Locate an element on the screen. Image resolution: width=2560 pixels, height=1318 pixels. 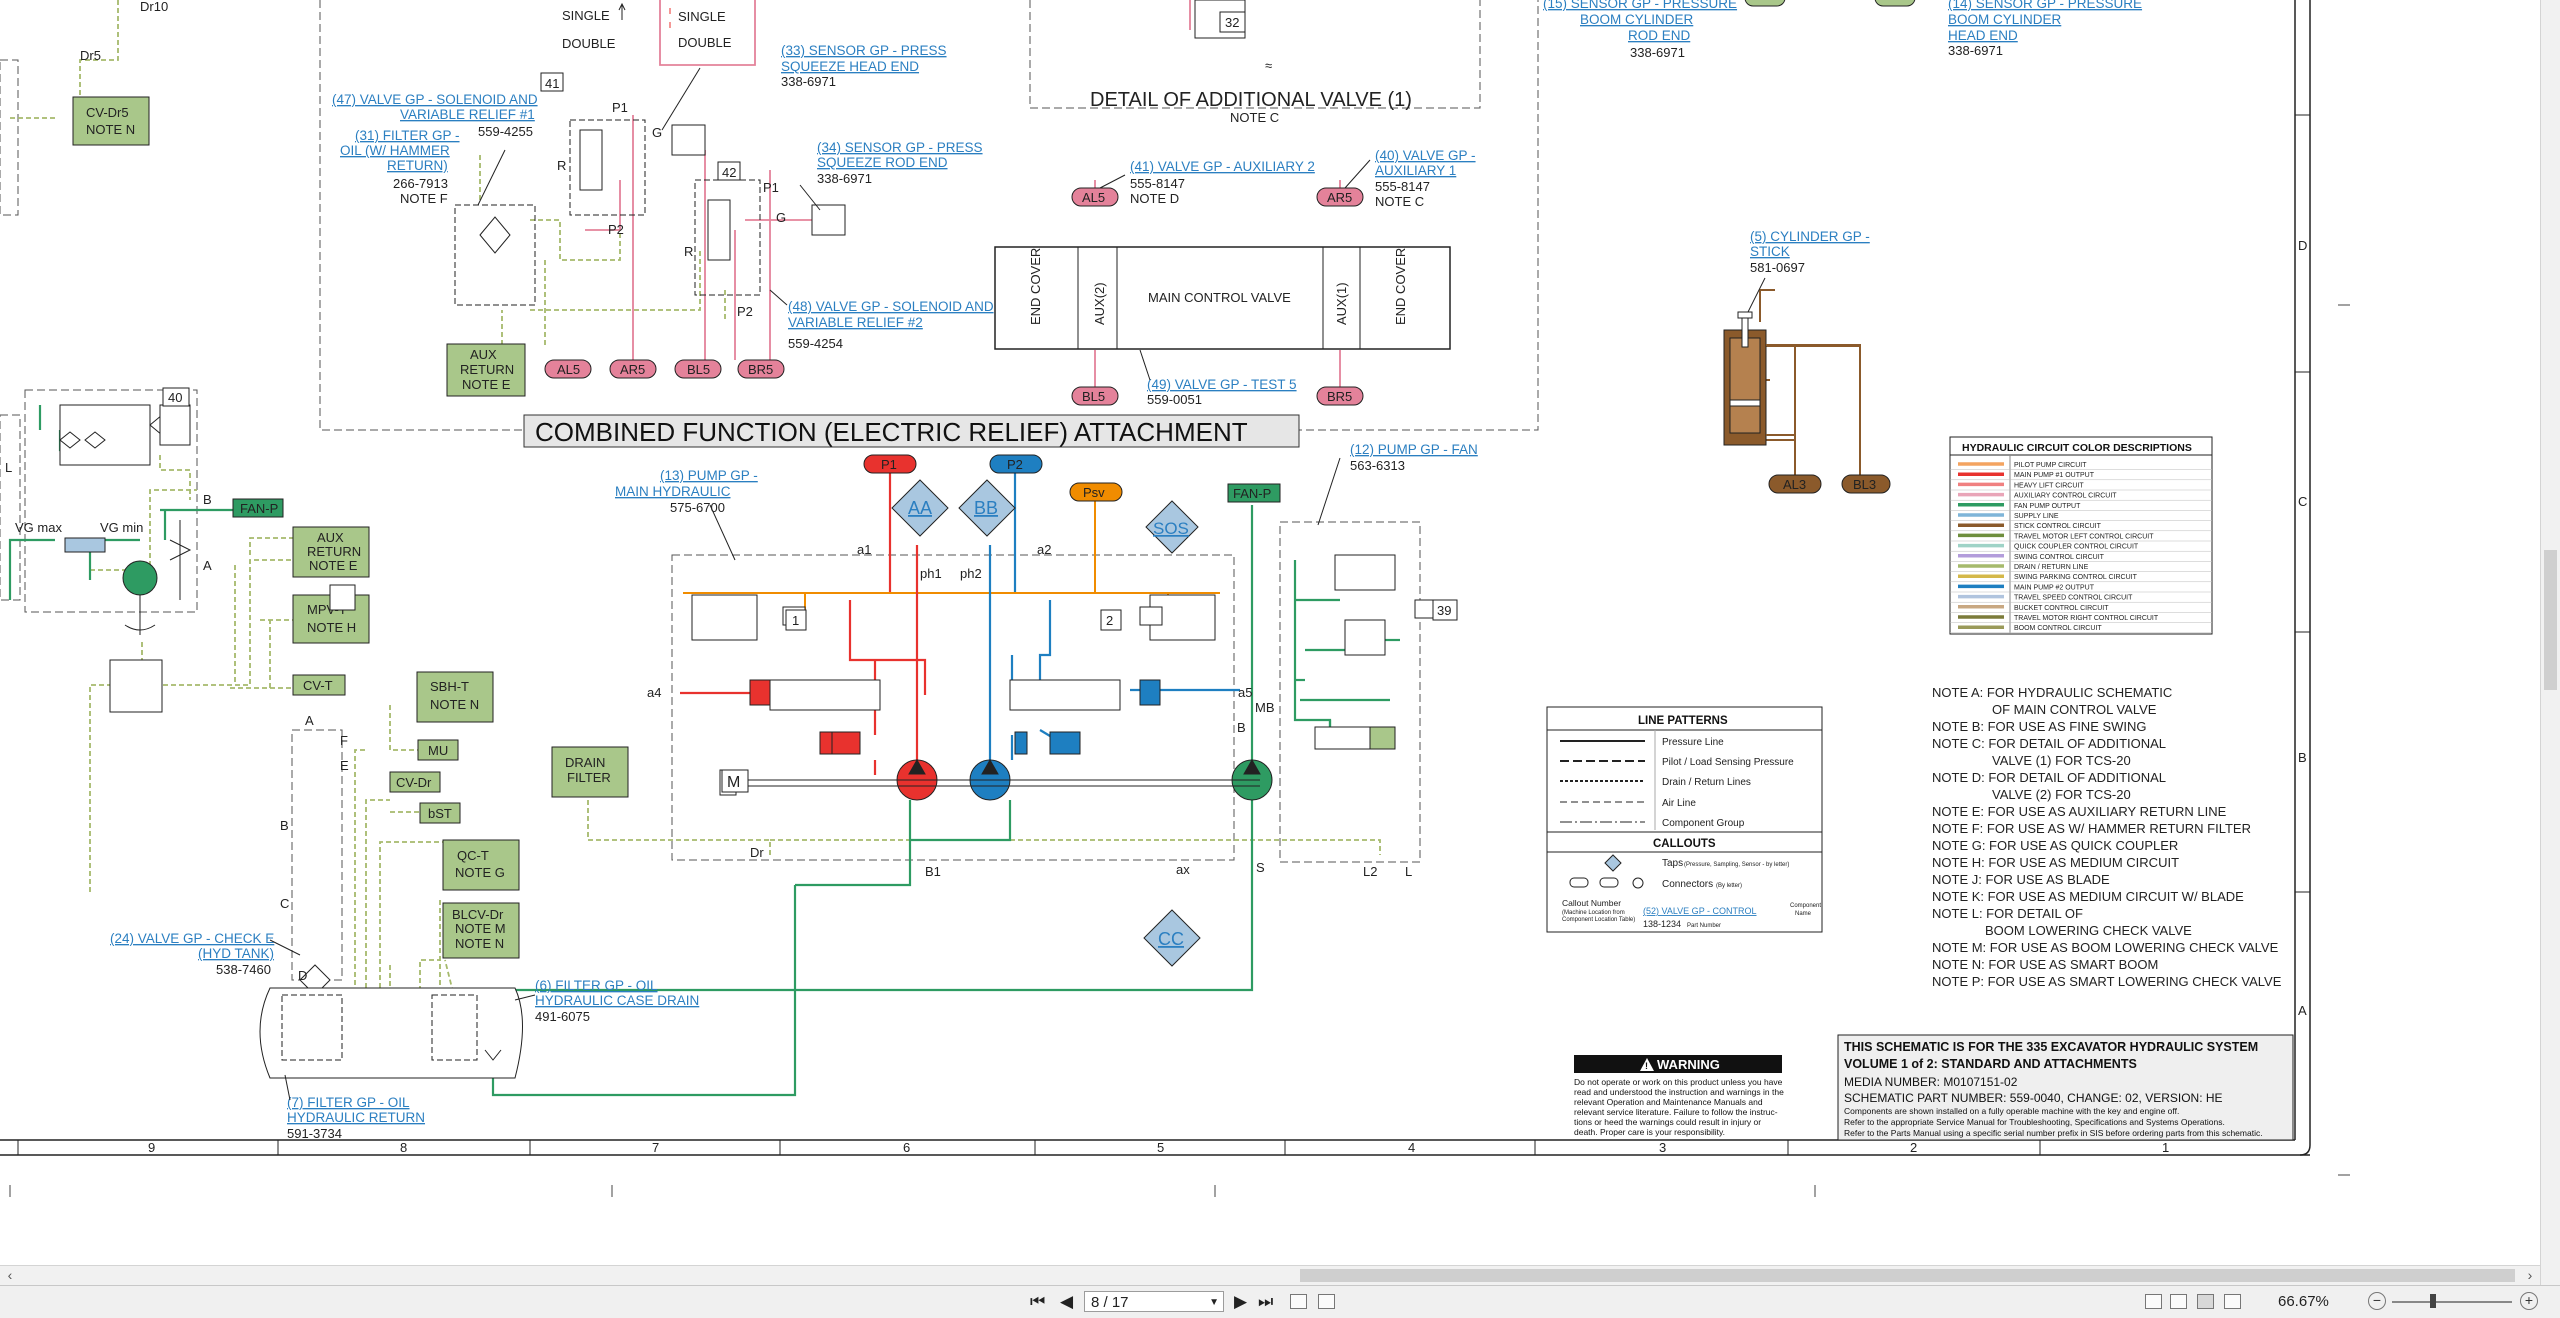
callout-48: (48) VALVE GP - SOLENOID AND is located at coordinates (891, 306).